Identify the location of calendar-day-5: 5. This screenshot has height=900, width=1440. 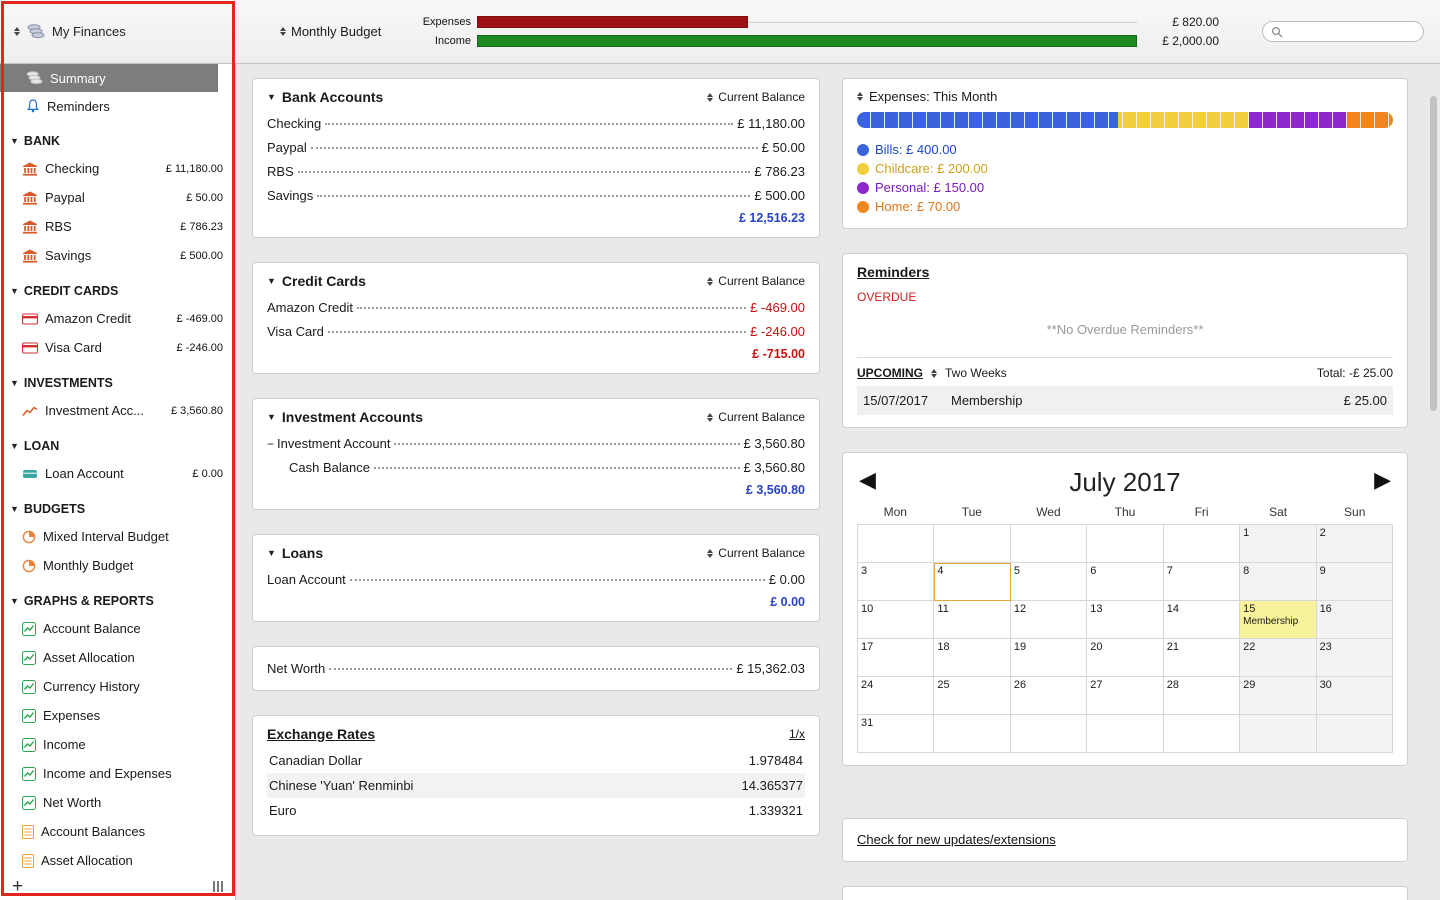
(1049, 582).